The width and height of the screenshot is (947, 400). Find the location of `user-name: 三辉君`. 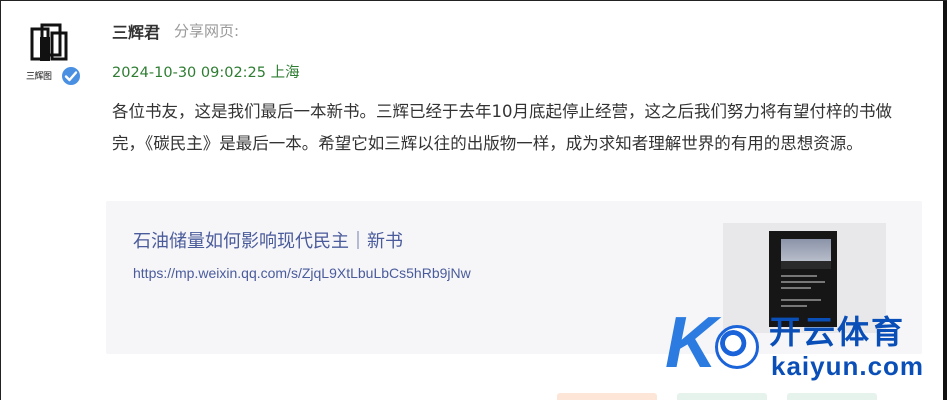

user-name: 三辉君 is located at coordinates (136, 31).